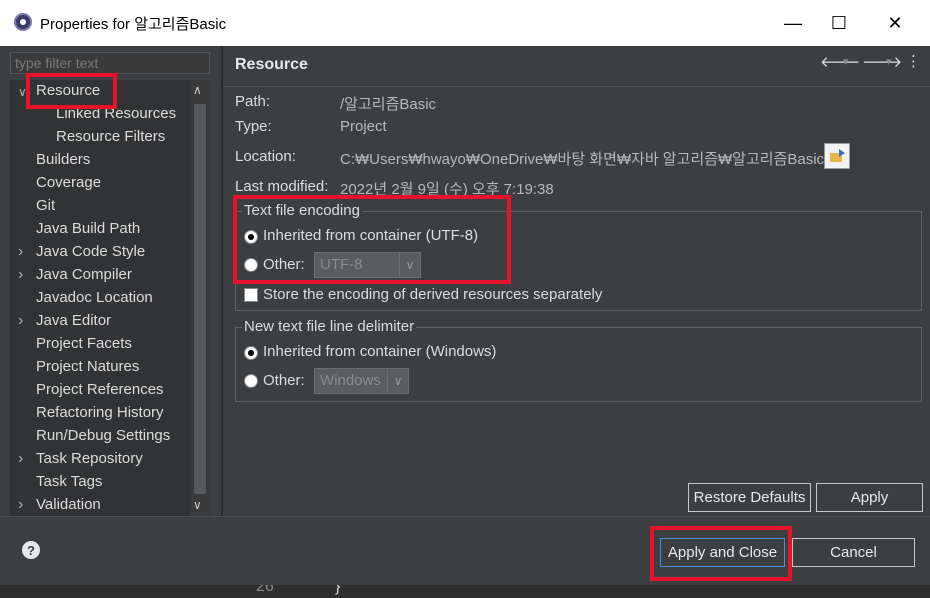 The height and width of the screenshot is (598, 930). I want to click on line-delimiter-group-title: New text file line delimiter, so click(329, 326).